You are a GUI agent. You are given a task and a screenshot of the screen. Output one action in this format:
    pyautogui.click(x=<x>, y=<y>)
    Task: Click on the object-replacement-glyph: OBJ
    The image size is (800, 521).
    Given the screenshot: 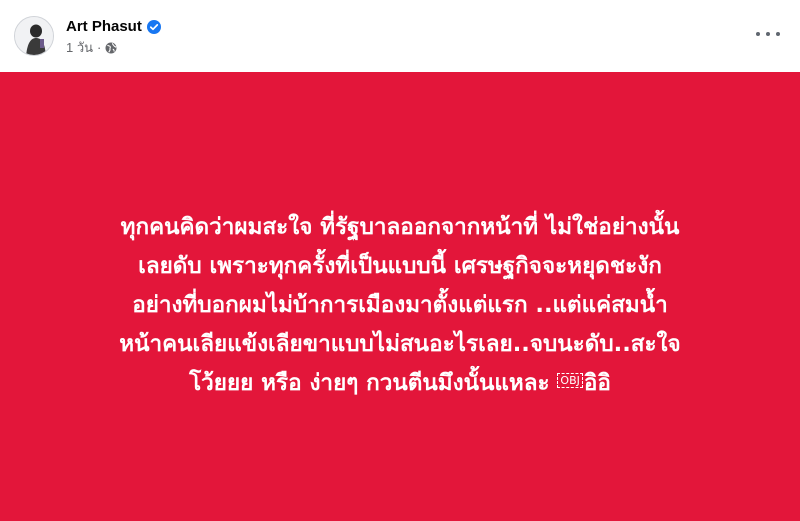 What is the action you would take?
    pyautogui.click(x=570, y=380)
    